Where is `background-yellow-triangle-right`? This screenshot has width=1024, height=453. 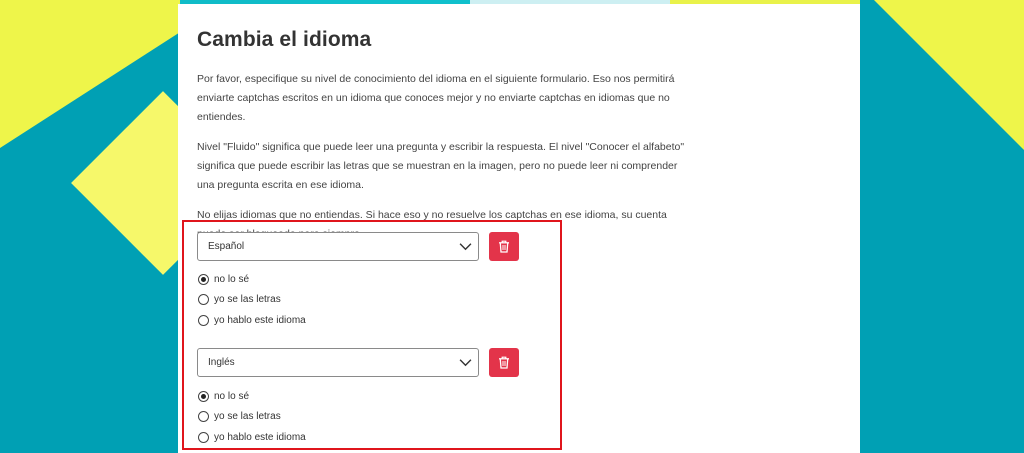 background-yellow-triangle-right is located at coordinates (949, 75).